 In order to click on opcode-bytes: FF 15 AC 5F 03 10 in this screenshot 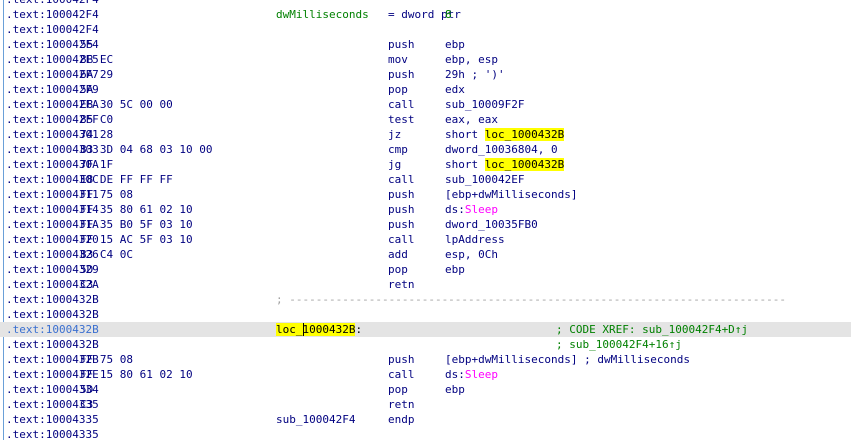, I will do `click(136, 239)`.